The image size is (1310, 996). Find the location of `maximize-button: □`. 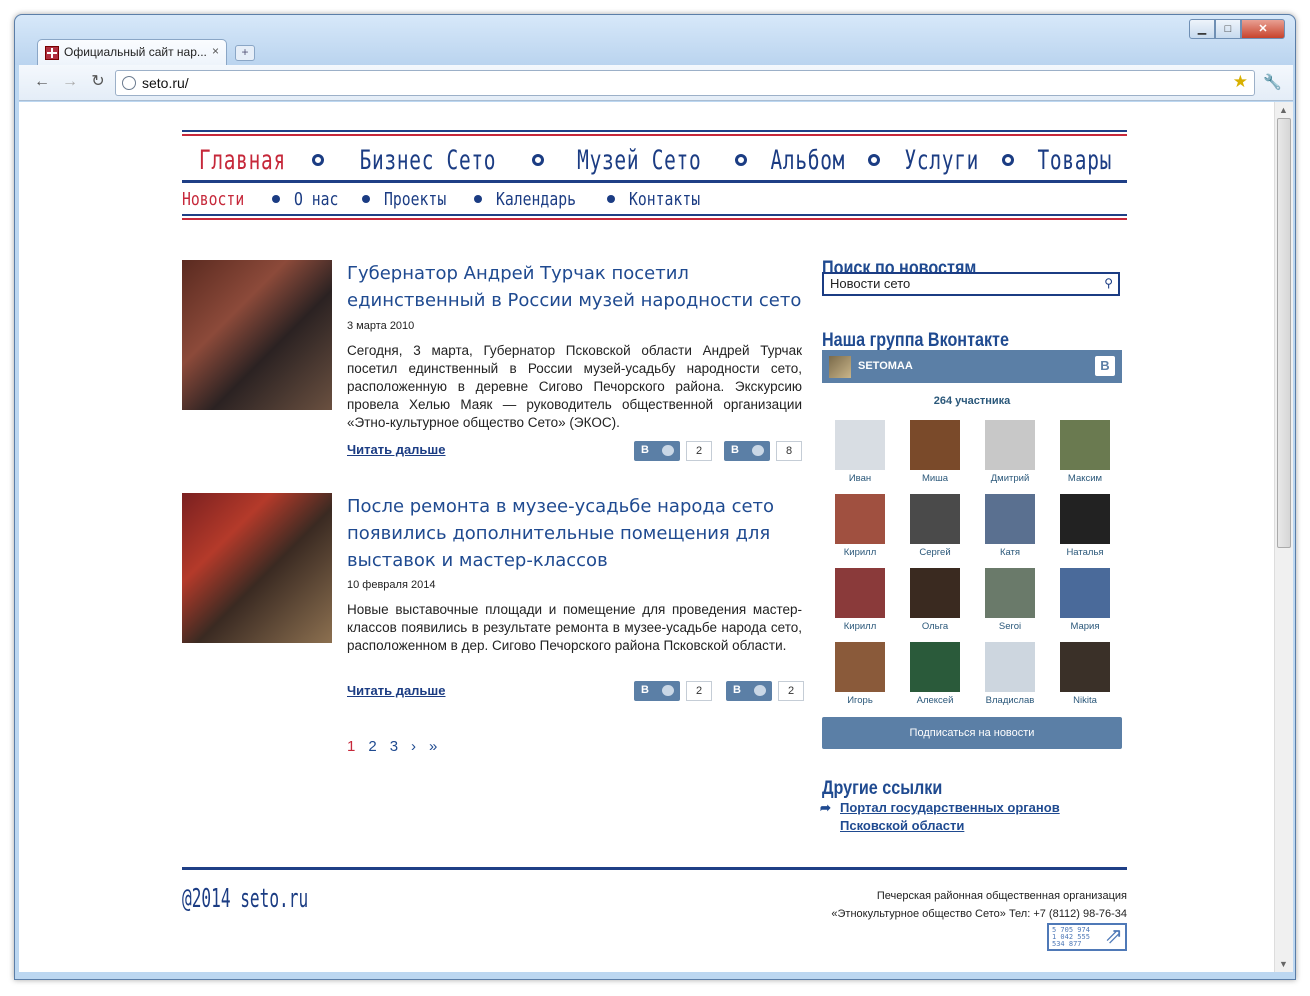

maximize-button: □ is located at coordinates (1228, 29).